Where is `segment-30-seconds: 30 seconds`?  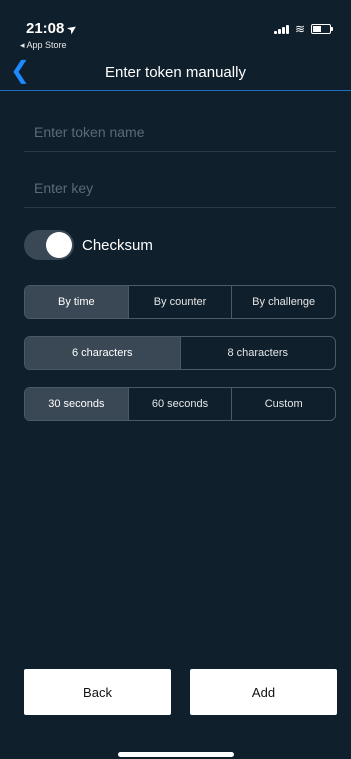
segment-30-seconds: 30 seconds is located at coordinates (76, 404).